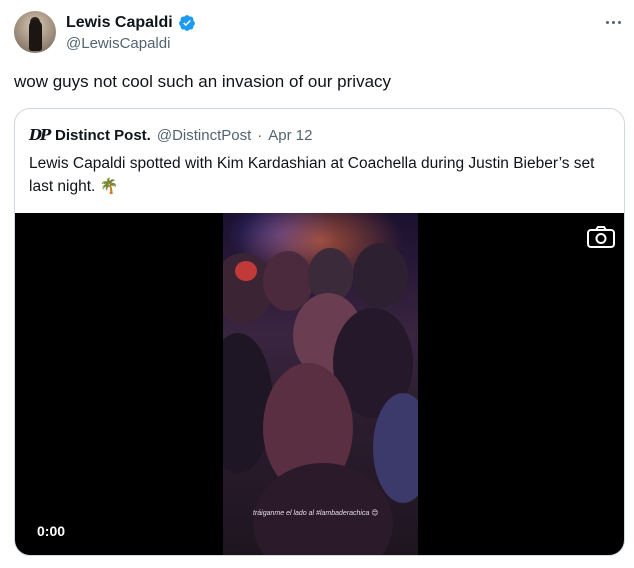 The height and width of the screenshot is (568, 634). I want to click on distinct-post-logo: DP, so click(40, 135).